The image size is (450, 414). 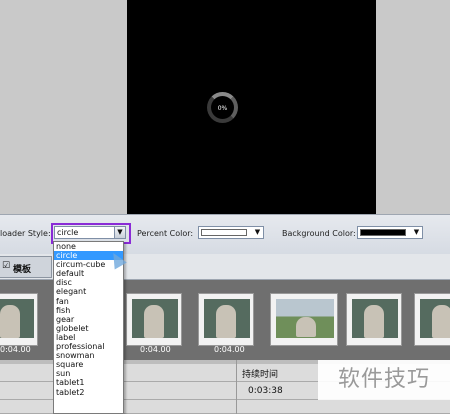 What do you see at coordinates (319, 233) in the screenshot?
I see `background-color-label: Background Color:` at bounding box center [319, 233].